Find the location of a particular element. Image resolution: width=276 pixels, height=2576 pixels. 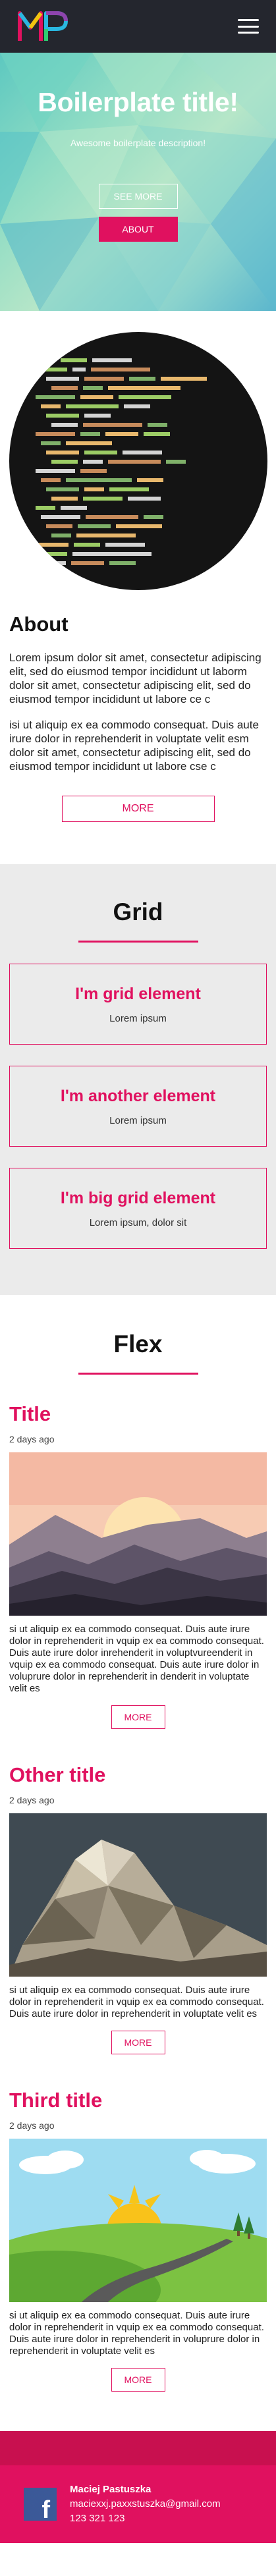

about-title: About is located at coordinates (39, 624).